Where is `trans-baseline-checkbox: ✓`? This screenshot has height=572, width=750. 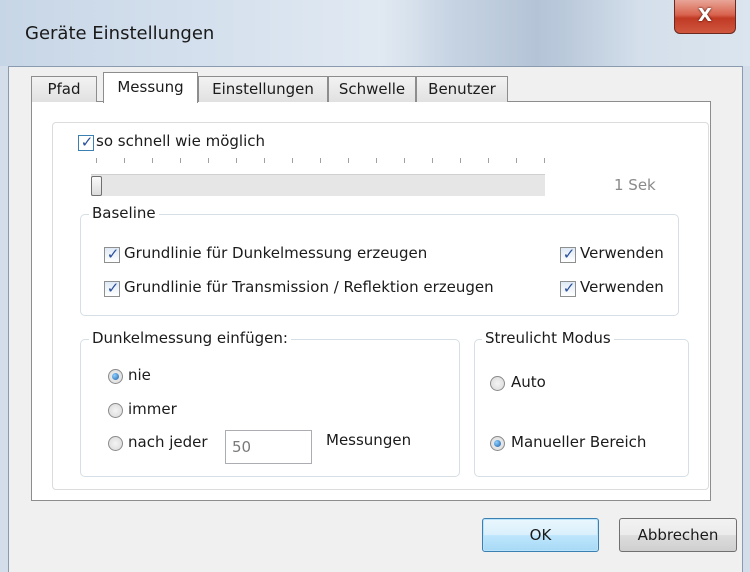 trans-baseline-checkbox: ✓ is located at coordinates (112, 288).